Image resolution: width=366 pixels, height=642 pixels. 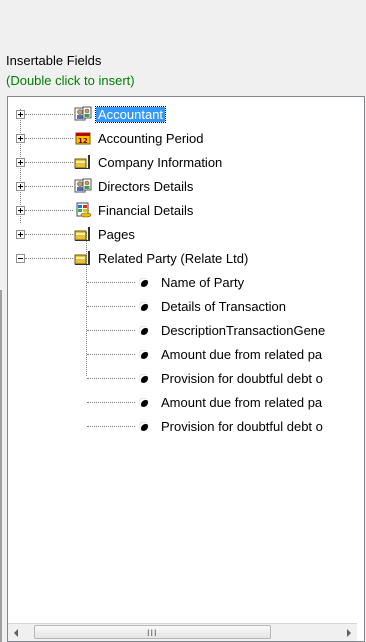 What do you see at coordinates (186, 235) in the screenshot?
I see `tree-node-pages: Pages` at bounding box center [186, 235].